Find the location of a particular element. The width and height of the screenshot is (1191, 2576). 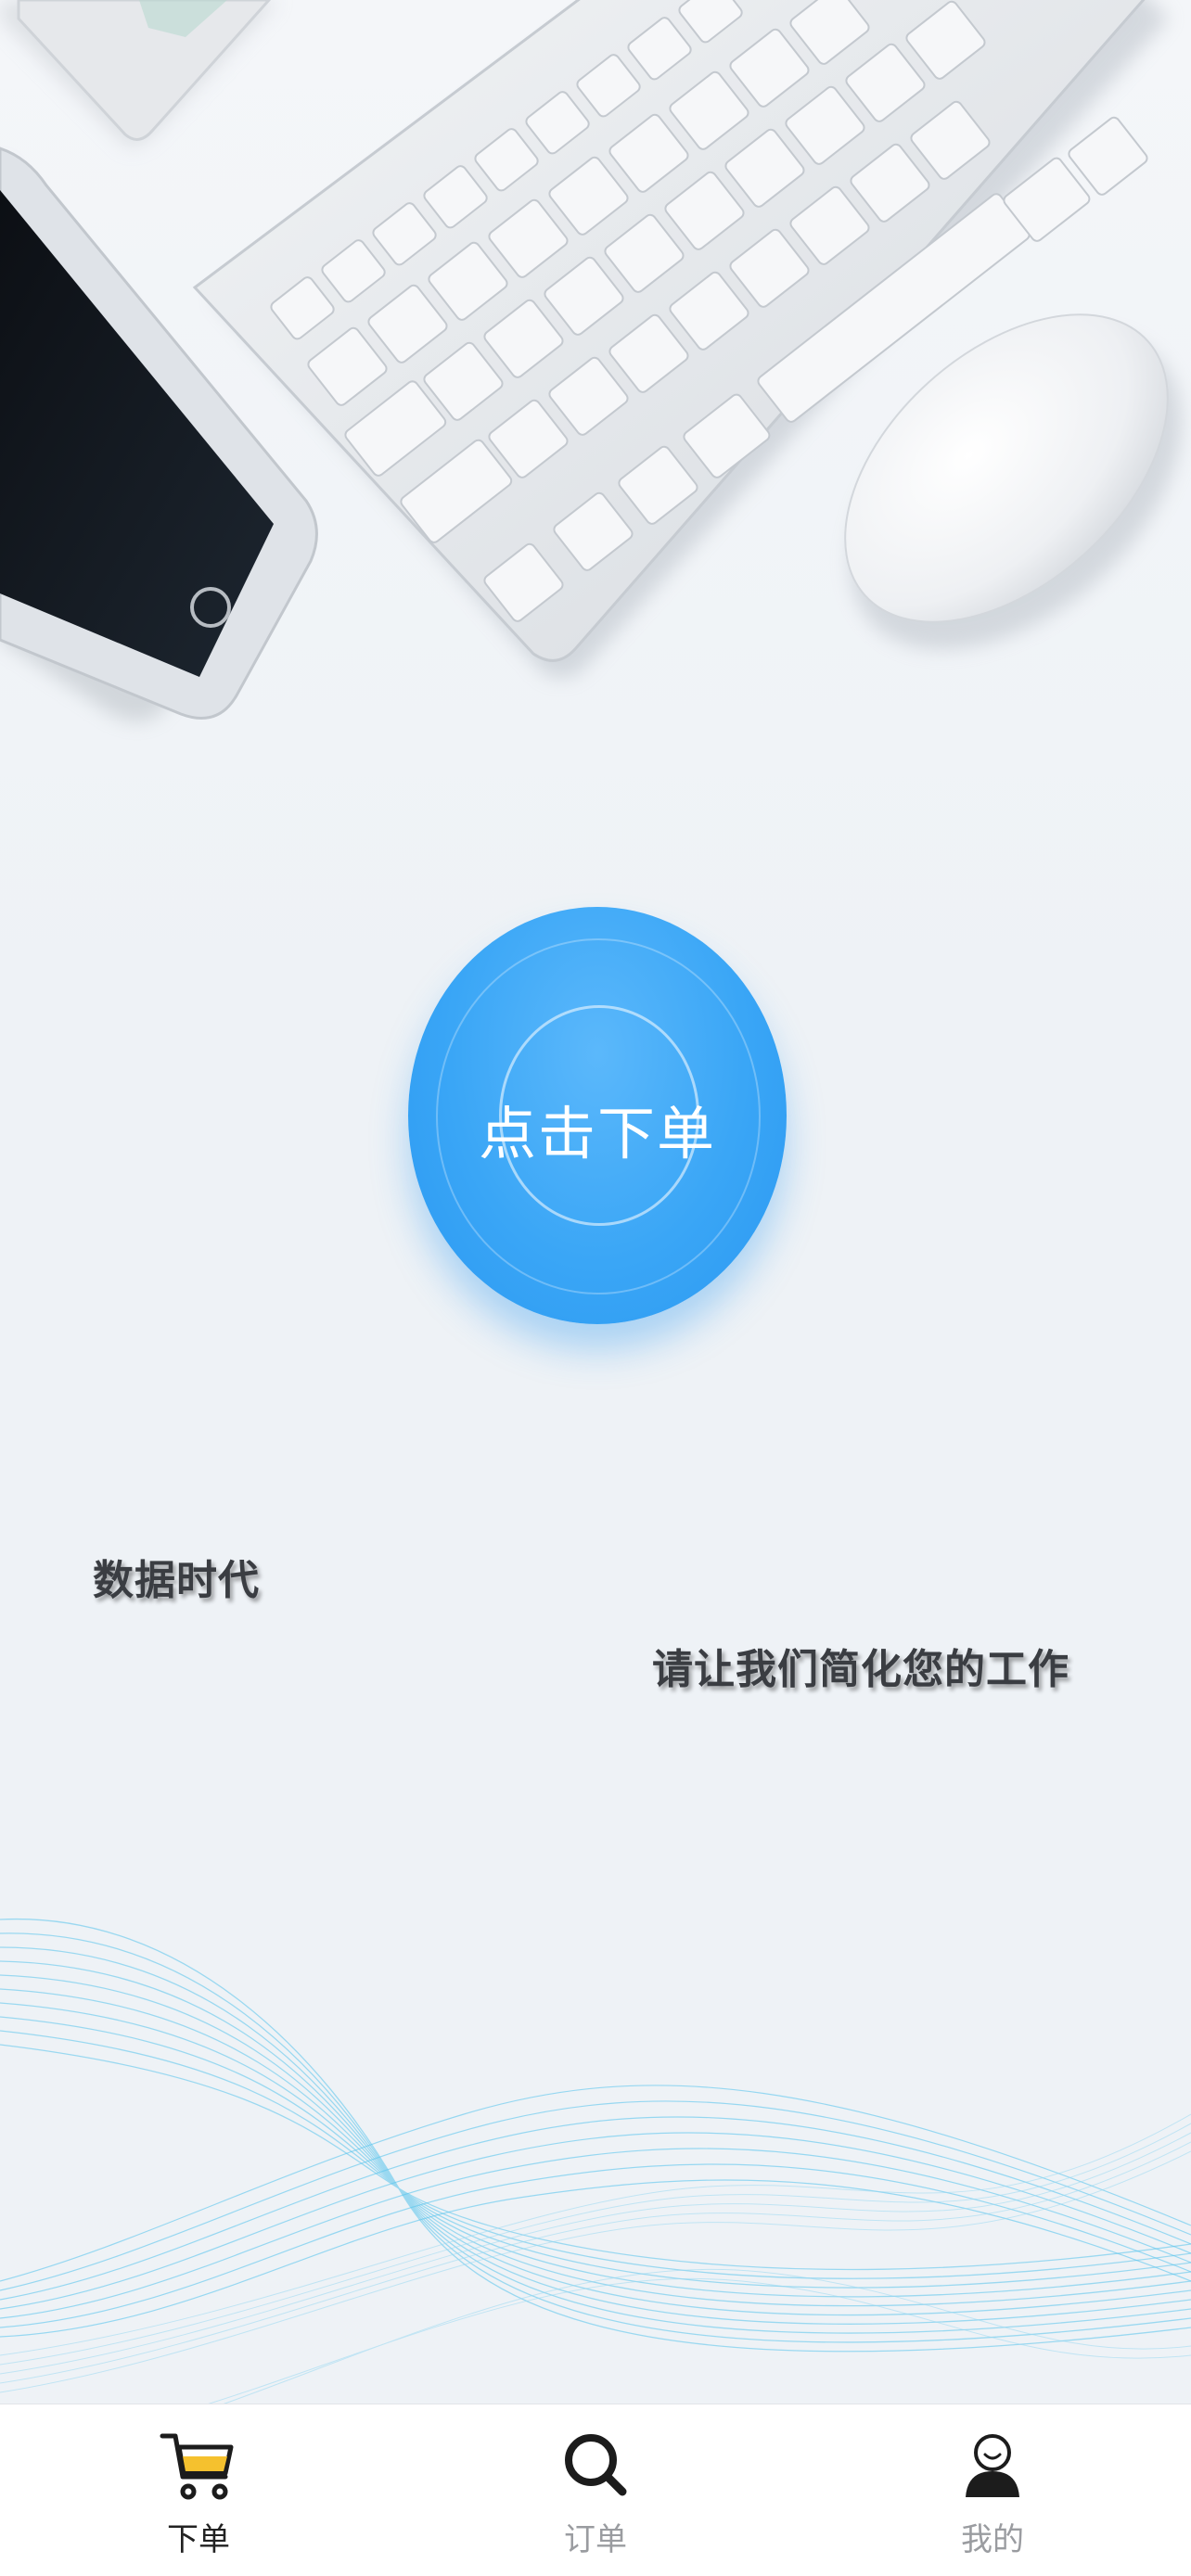

place-order-button: 点击下单 is located at coordinates (597, 1116).